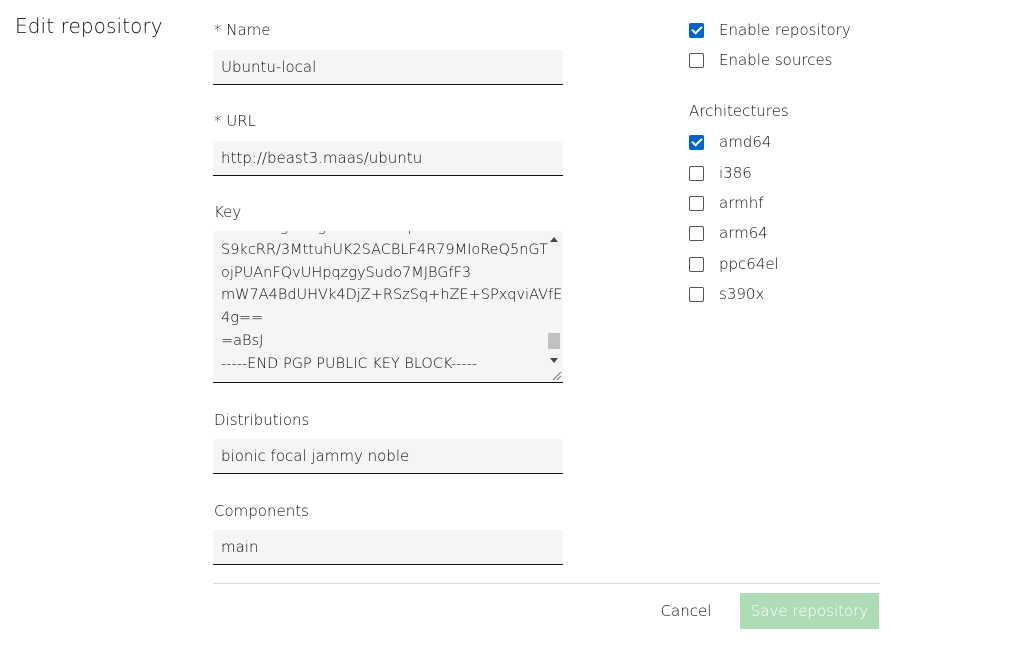 Image resolution: width=1024 pixels, height=651 pixels. Describe the element at coordinates (743, 233) in the screenshot. I see `arch-label-arm64: arm64` at that location.